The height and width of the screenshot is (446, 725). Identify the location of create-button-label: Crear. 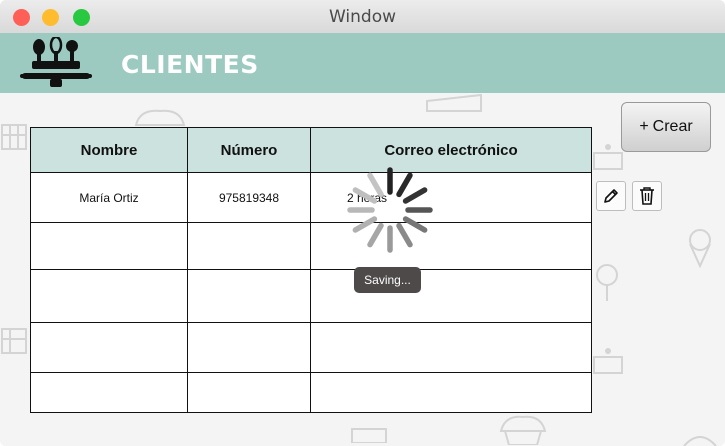
(672, 126).